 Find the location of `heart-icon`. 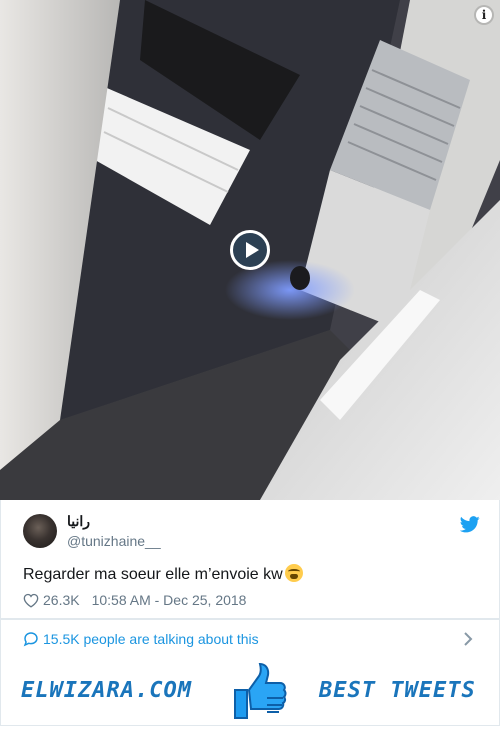

heart-icon is located at coordinates (31, 600).